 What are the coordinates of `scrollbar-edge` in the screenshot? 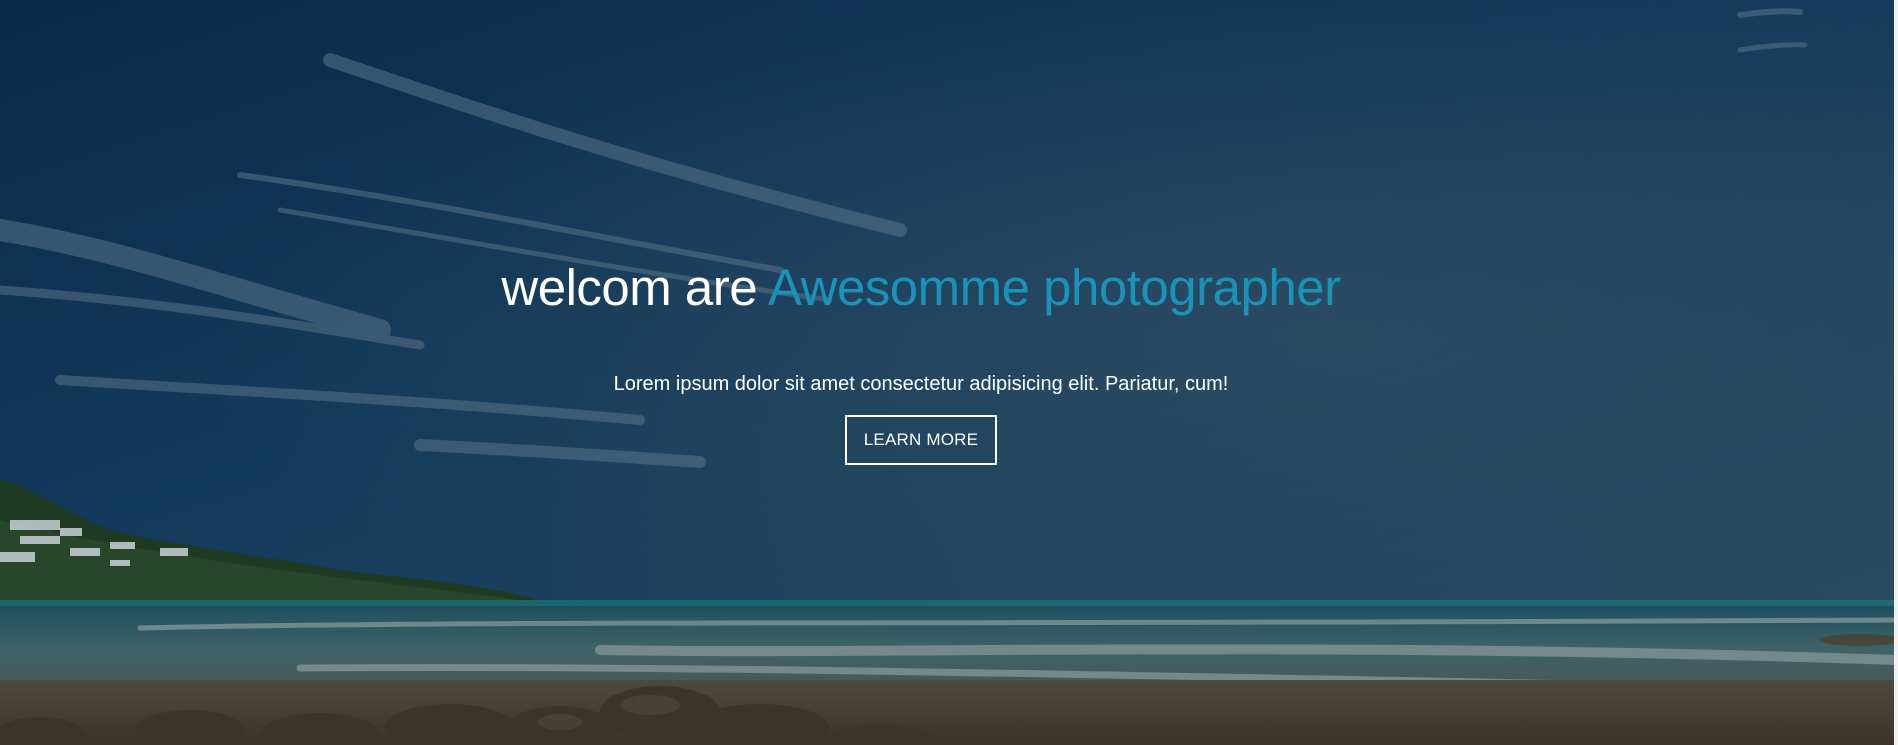 It's located at (1896, 372).